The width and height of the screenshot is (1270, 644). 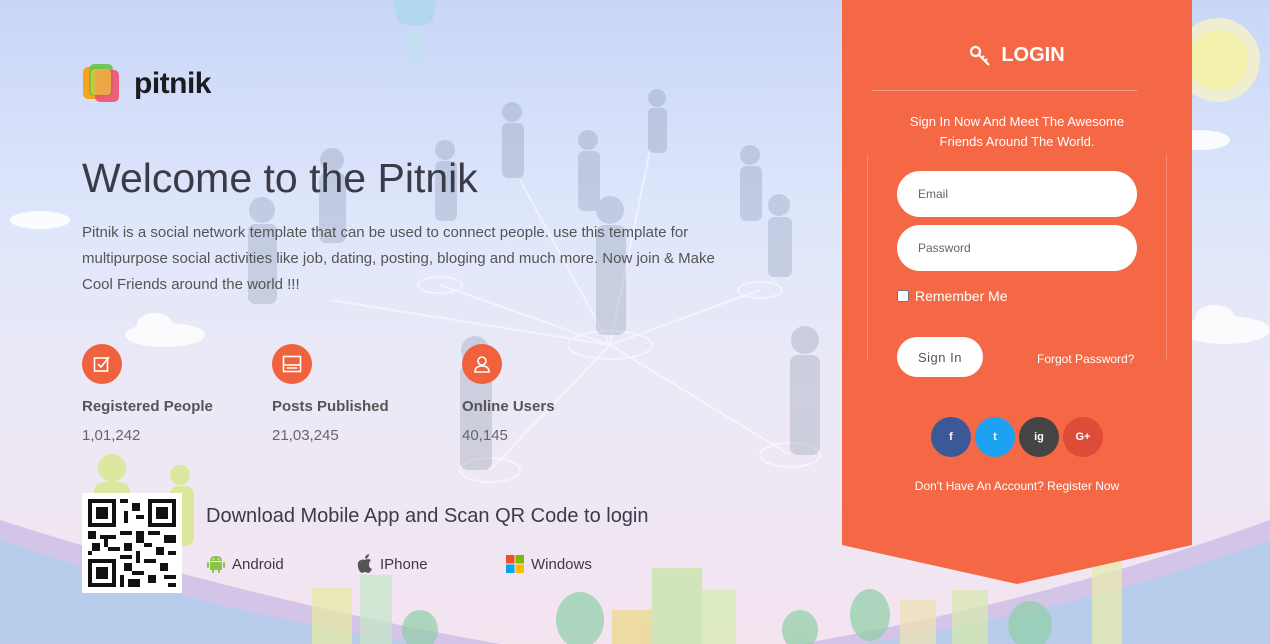 I want to click on windows-icon, so click(x=515, y=564).